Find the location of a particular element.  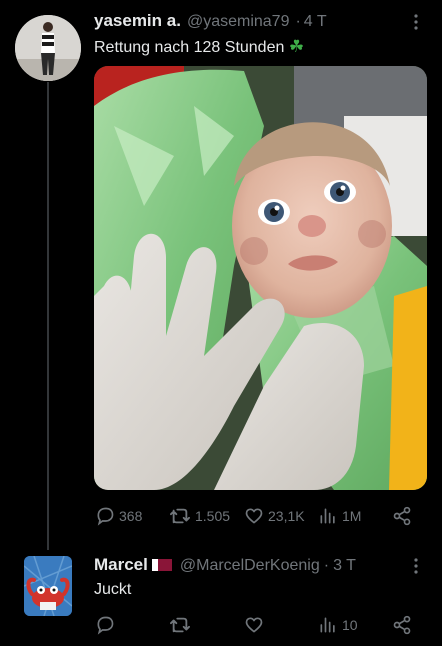

reply-like-button is located at coordinates (254, 625).